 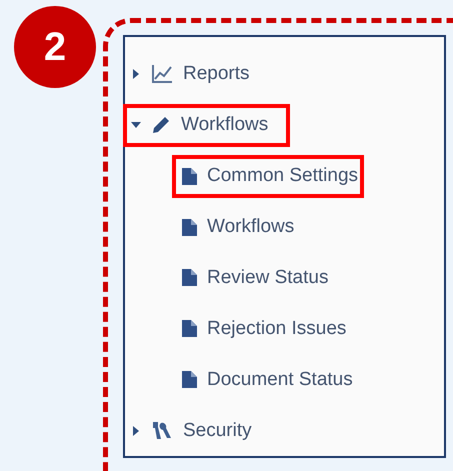 What do you see at coordinates (265, 380) in the screenshot?
I see `tree-item: Document Status` at bounding box center [265, 380].